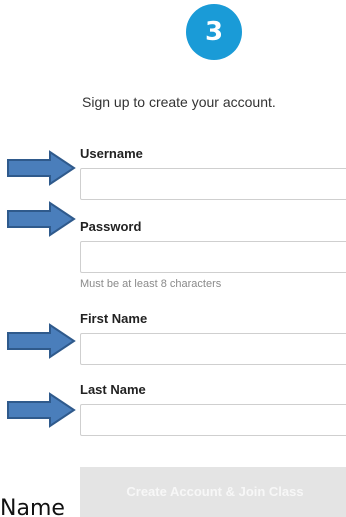 The width and height of the screenshot is (346, 517). I want to click on password-hint: Must be at least 8 characters, so click(151, 284).